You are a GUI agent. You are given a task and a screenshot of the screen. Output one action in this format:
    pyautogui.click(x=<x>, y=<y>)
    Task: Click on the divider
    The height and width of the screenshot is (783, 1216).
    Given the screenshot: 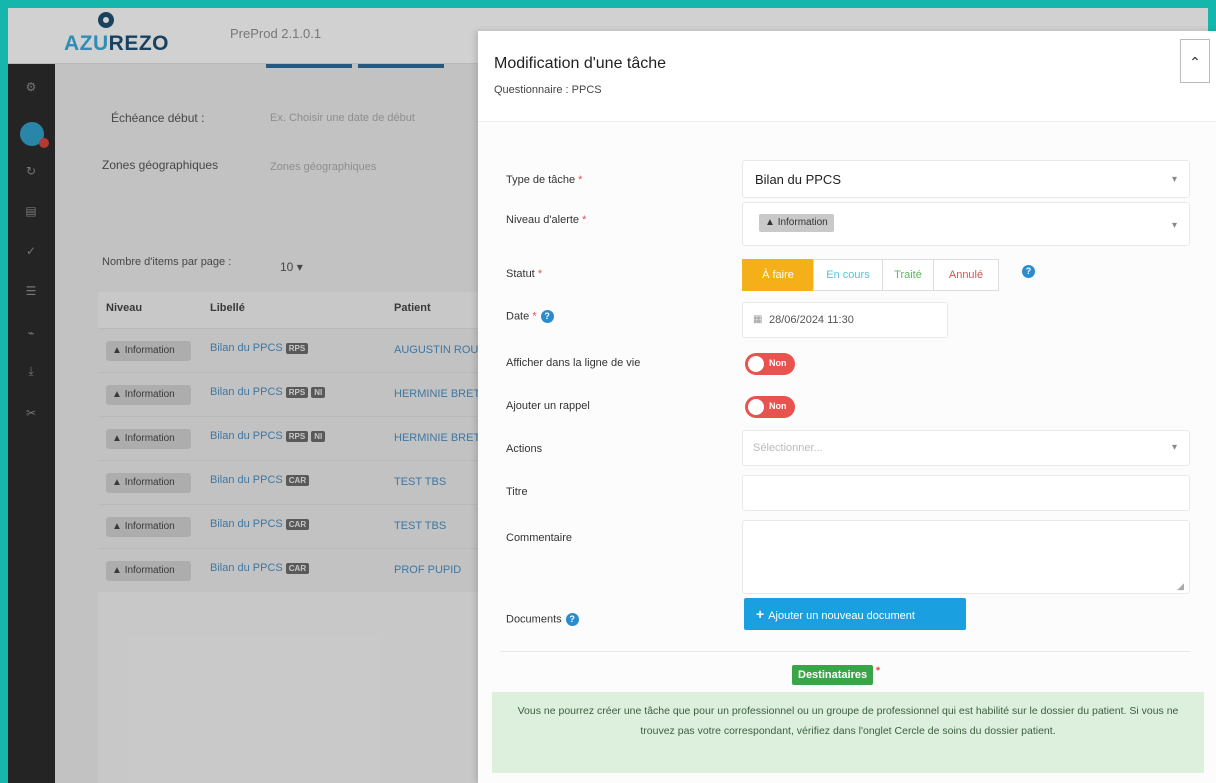 What is the action you would take?
    pyautogui.click(x=845, y=651)
    